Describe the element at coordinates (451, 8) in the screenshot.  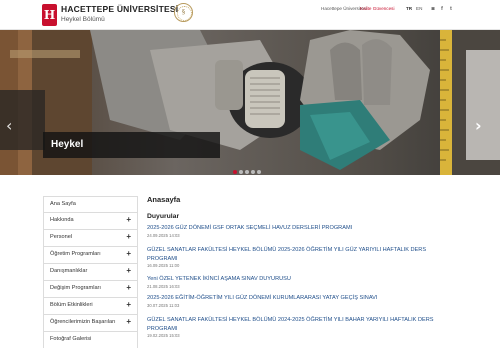
I see `twitter-icon: t` at that location.